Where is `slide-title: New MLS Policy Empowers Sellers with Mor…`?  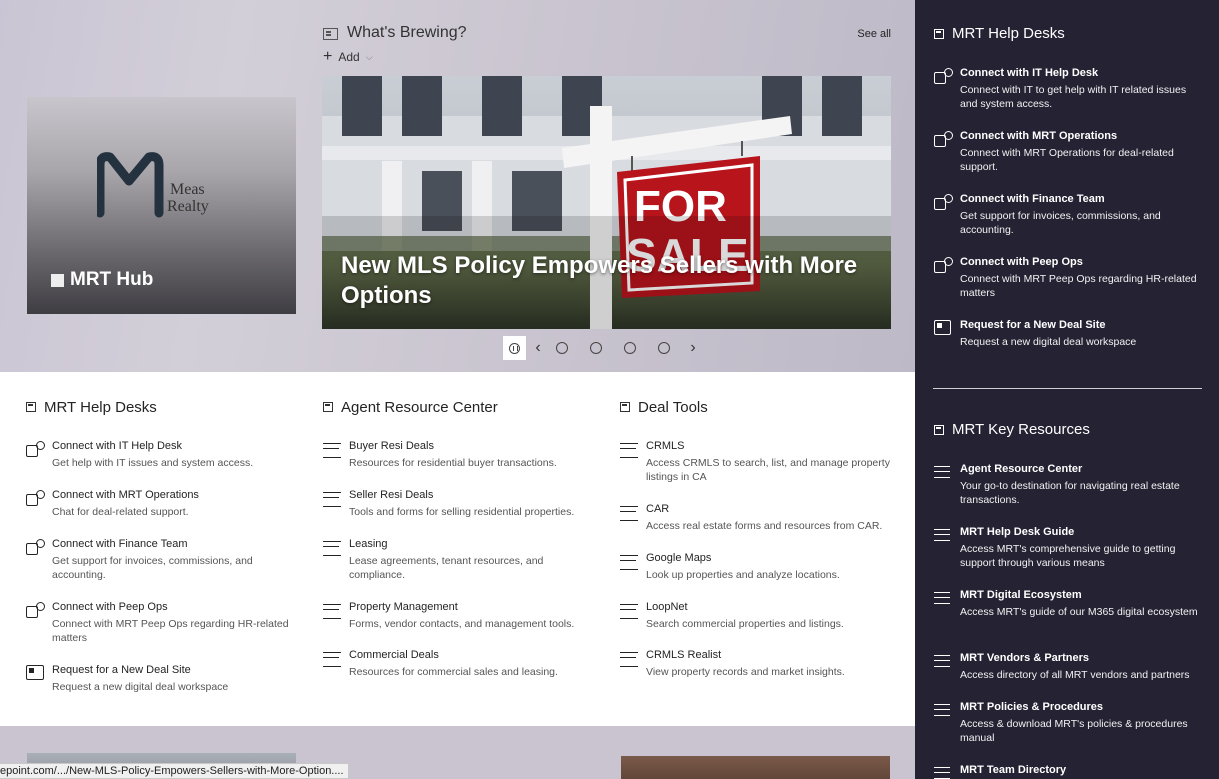
slide-title: New MLS Policy Empowers Sellers with Mor… is located at coordinates (601, 281).